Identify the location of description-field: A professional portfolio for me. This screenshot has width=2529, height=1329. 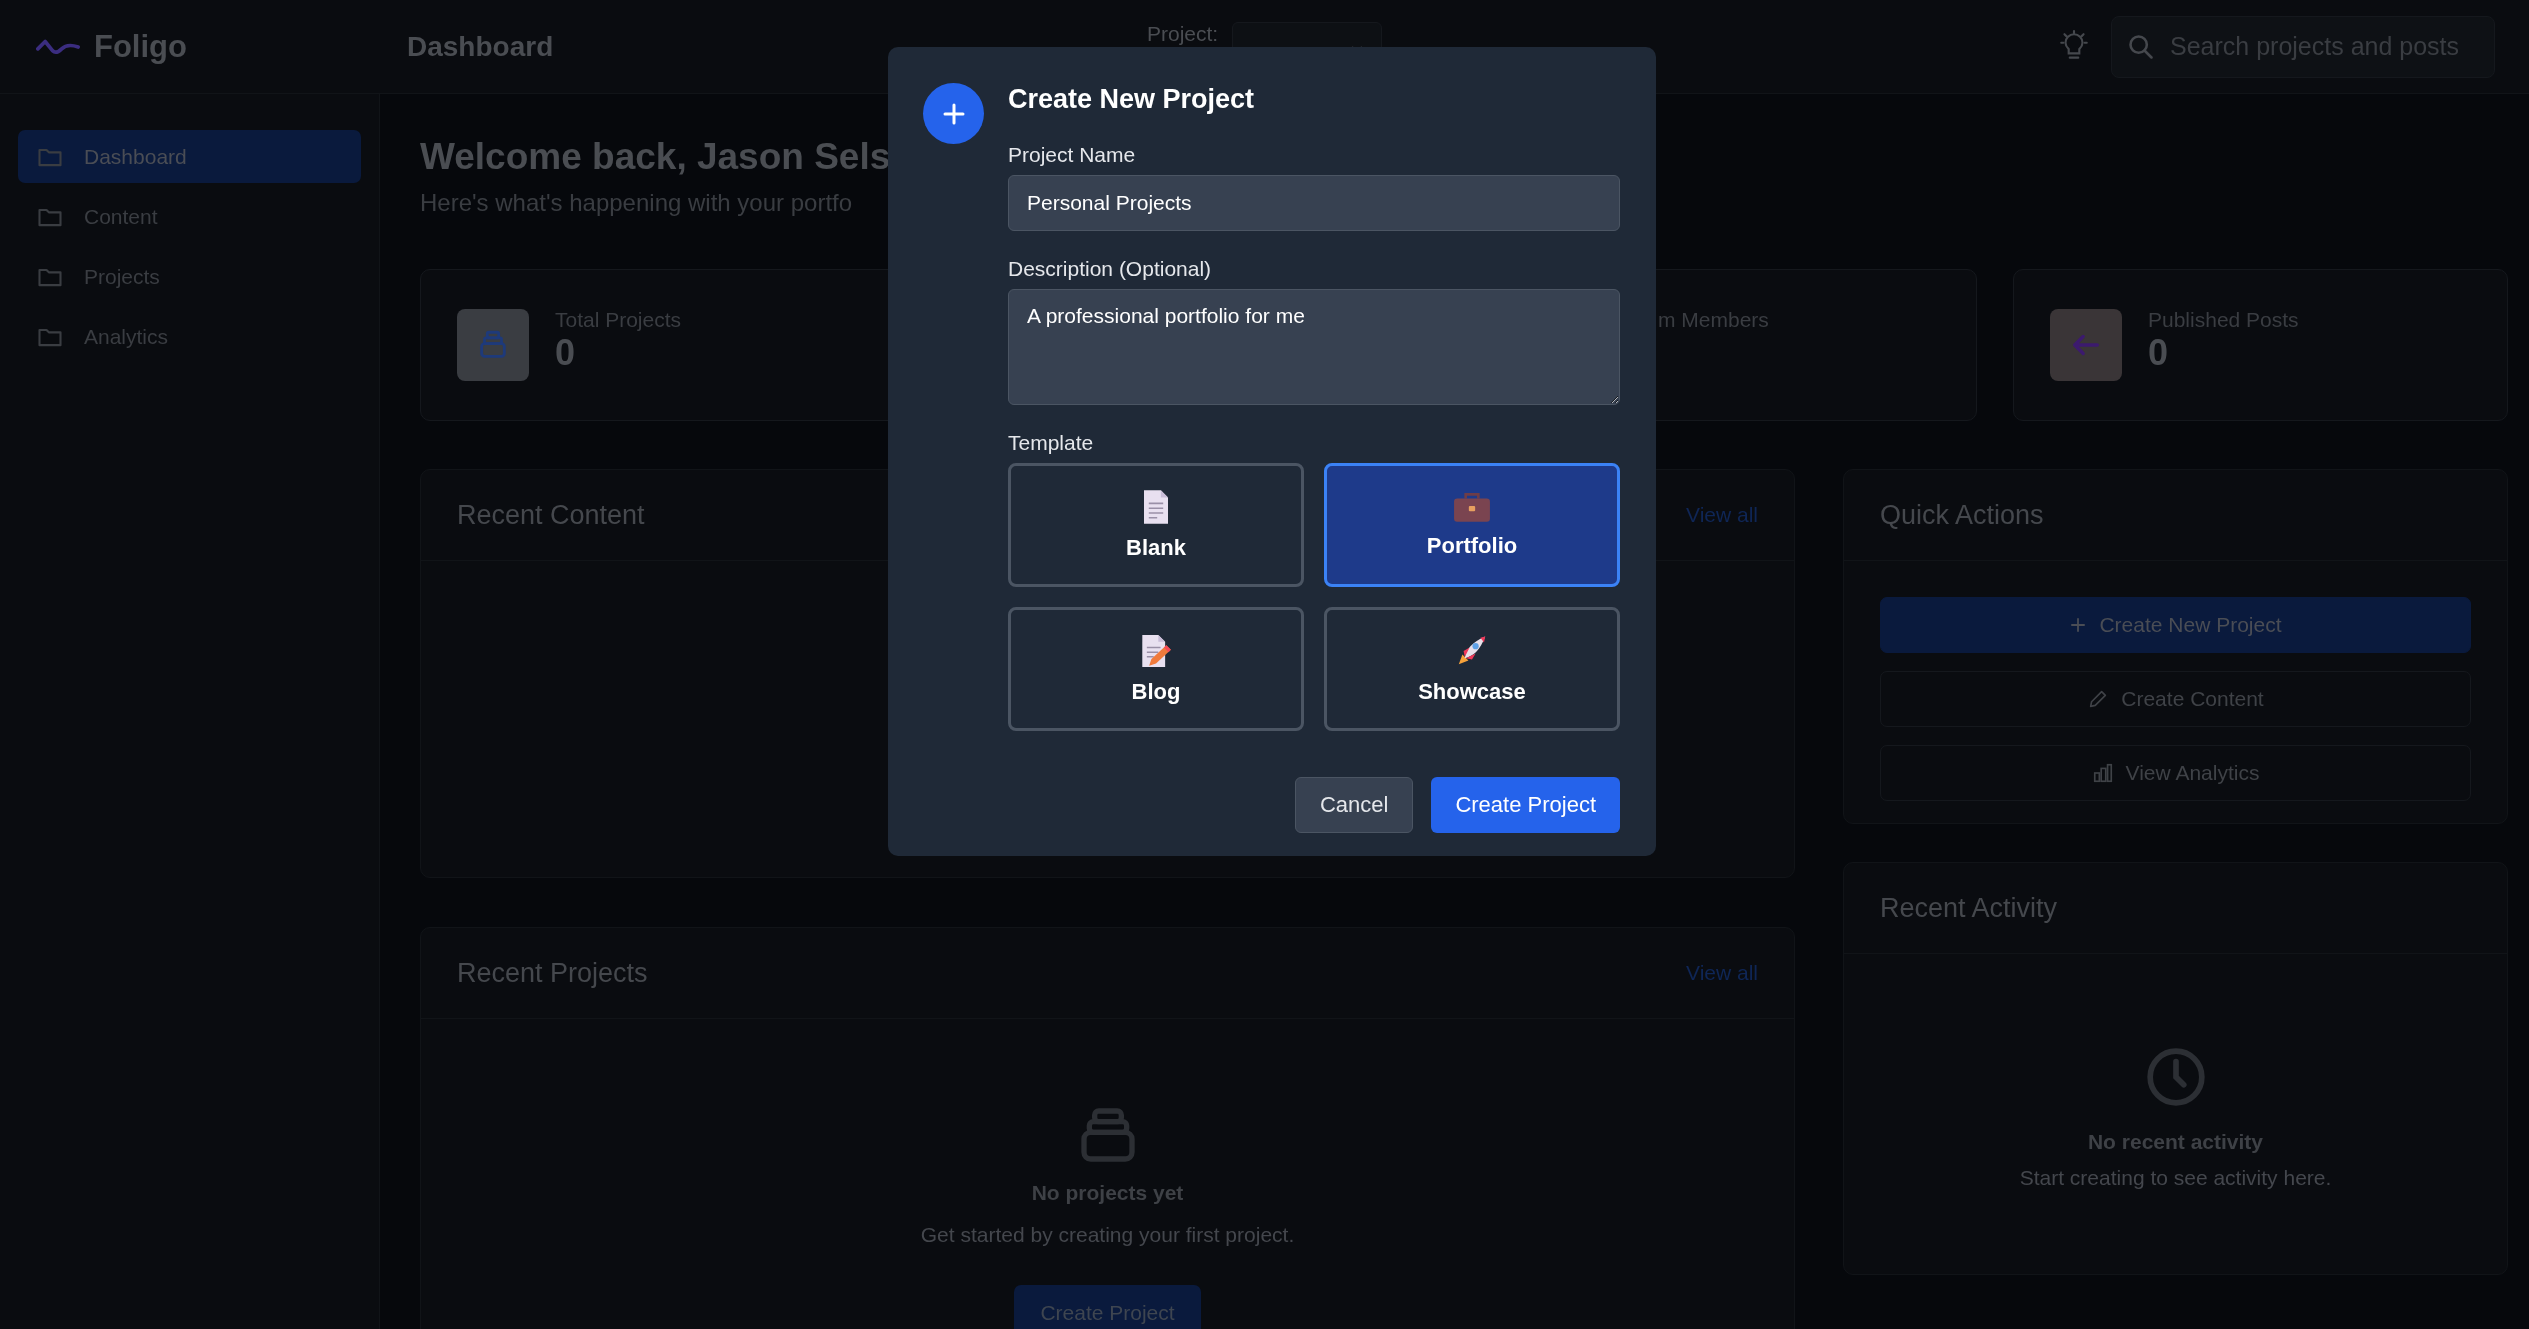
(1314, 347).